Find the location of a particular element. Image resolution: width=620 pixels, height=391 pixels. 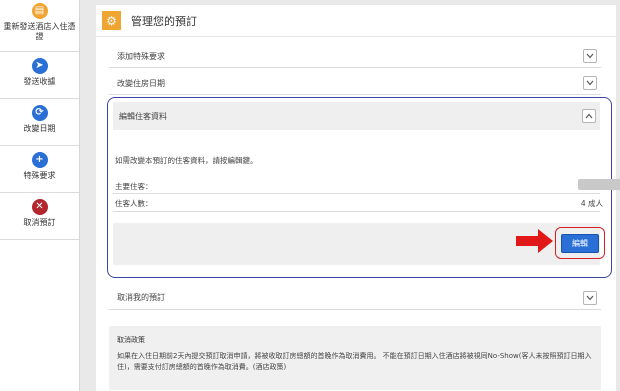

sidebar-item-label: 特殊要求 is located at coordinates (39, 175).